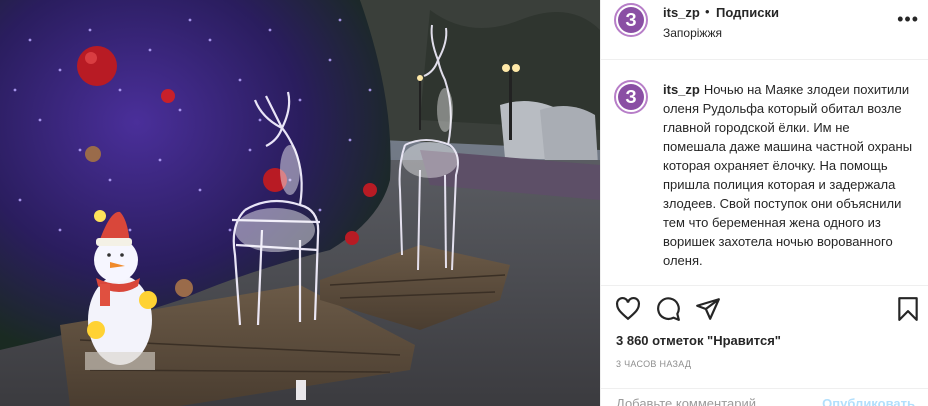  I want to click on caption-username: its_zp, so click(681, 89).